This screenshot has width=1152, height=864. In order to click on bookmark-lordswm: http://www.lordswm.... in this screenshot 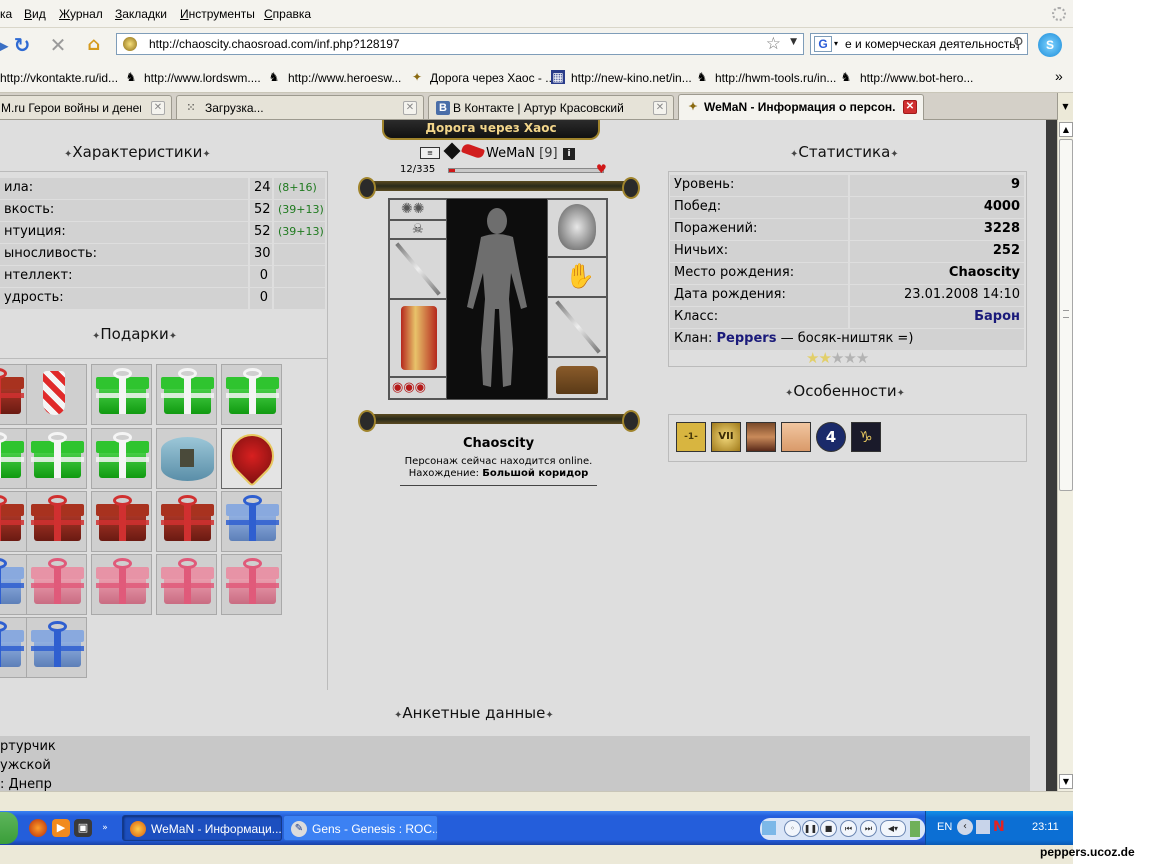, I will do `click(202, 78)`.